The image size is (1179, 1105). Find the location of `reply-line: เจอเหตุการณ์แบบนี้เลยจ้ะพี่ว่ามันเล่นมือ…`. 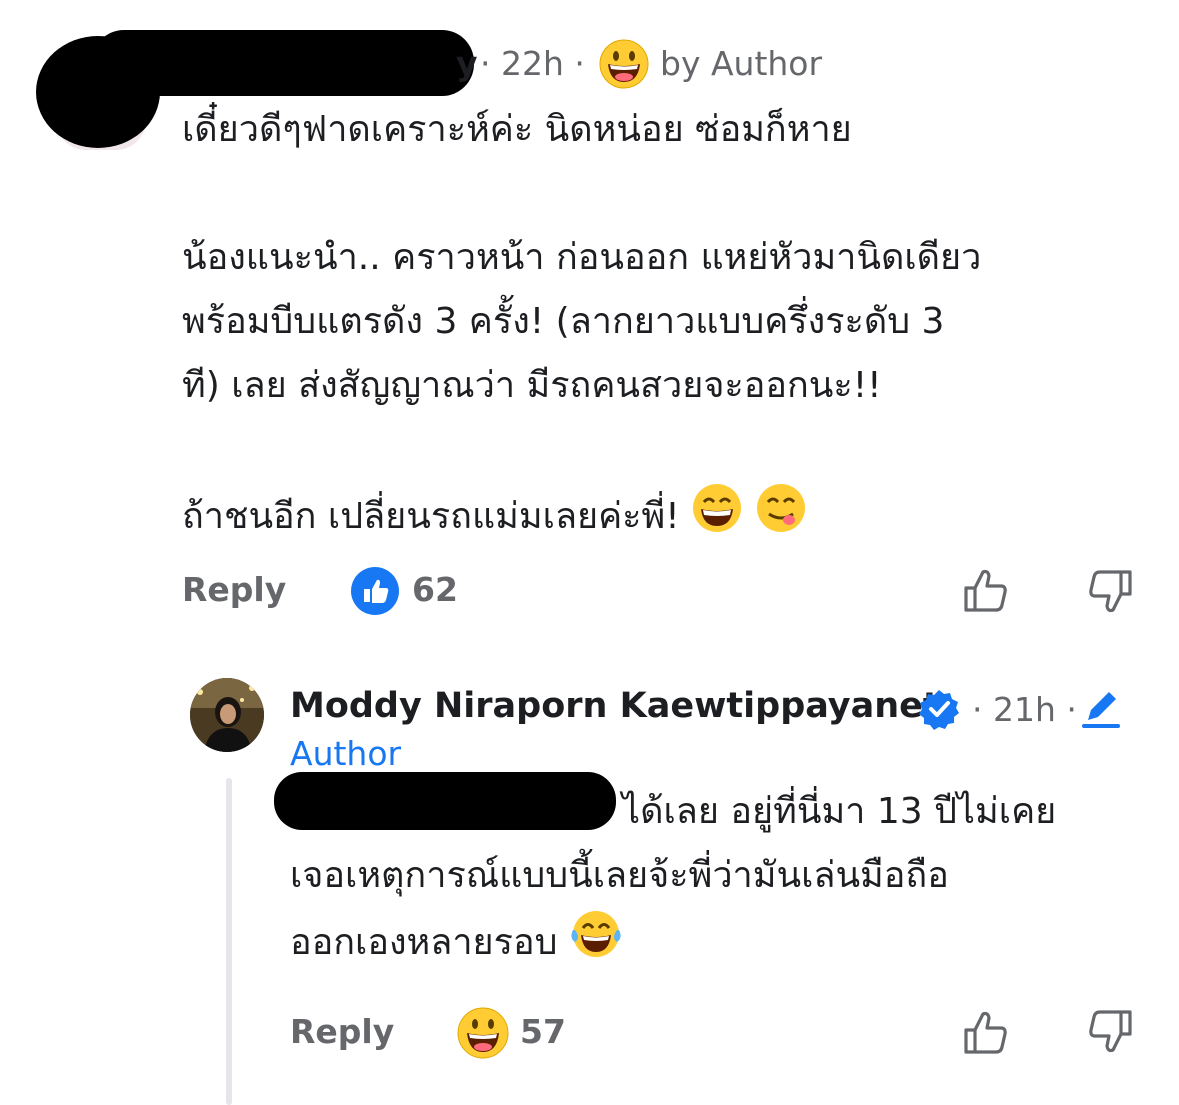

reply-line: เจอเหตุการณ์แบบนี้เลยจ้ะพี่ว่ามันเล่นมือ… is located at coordinates (619, 875).